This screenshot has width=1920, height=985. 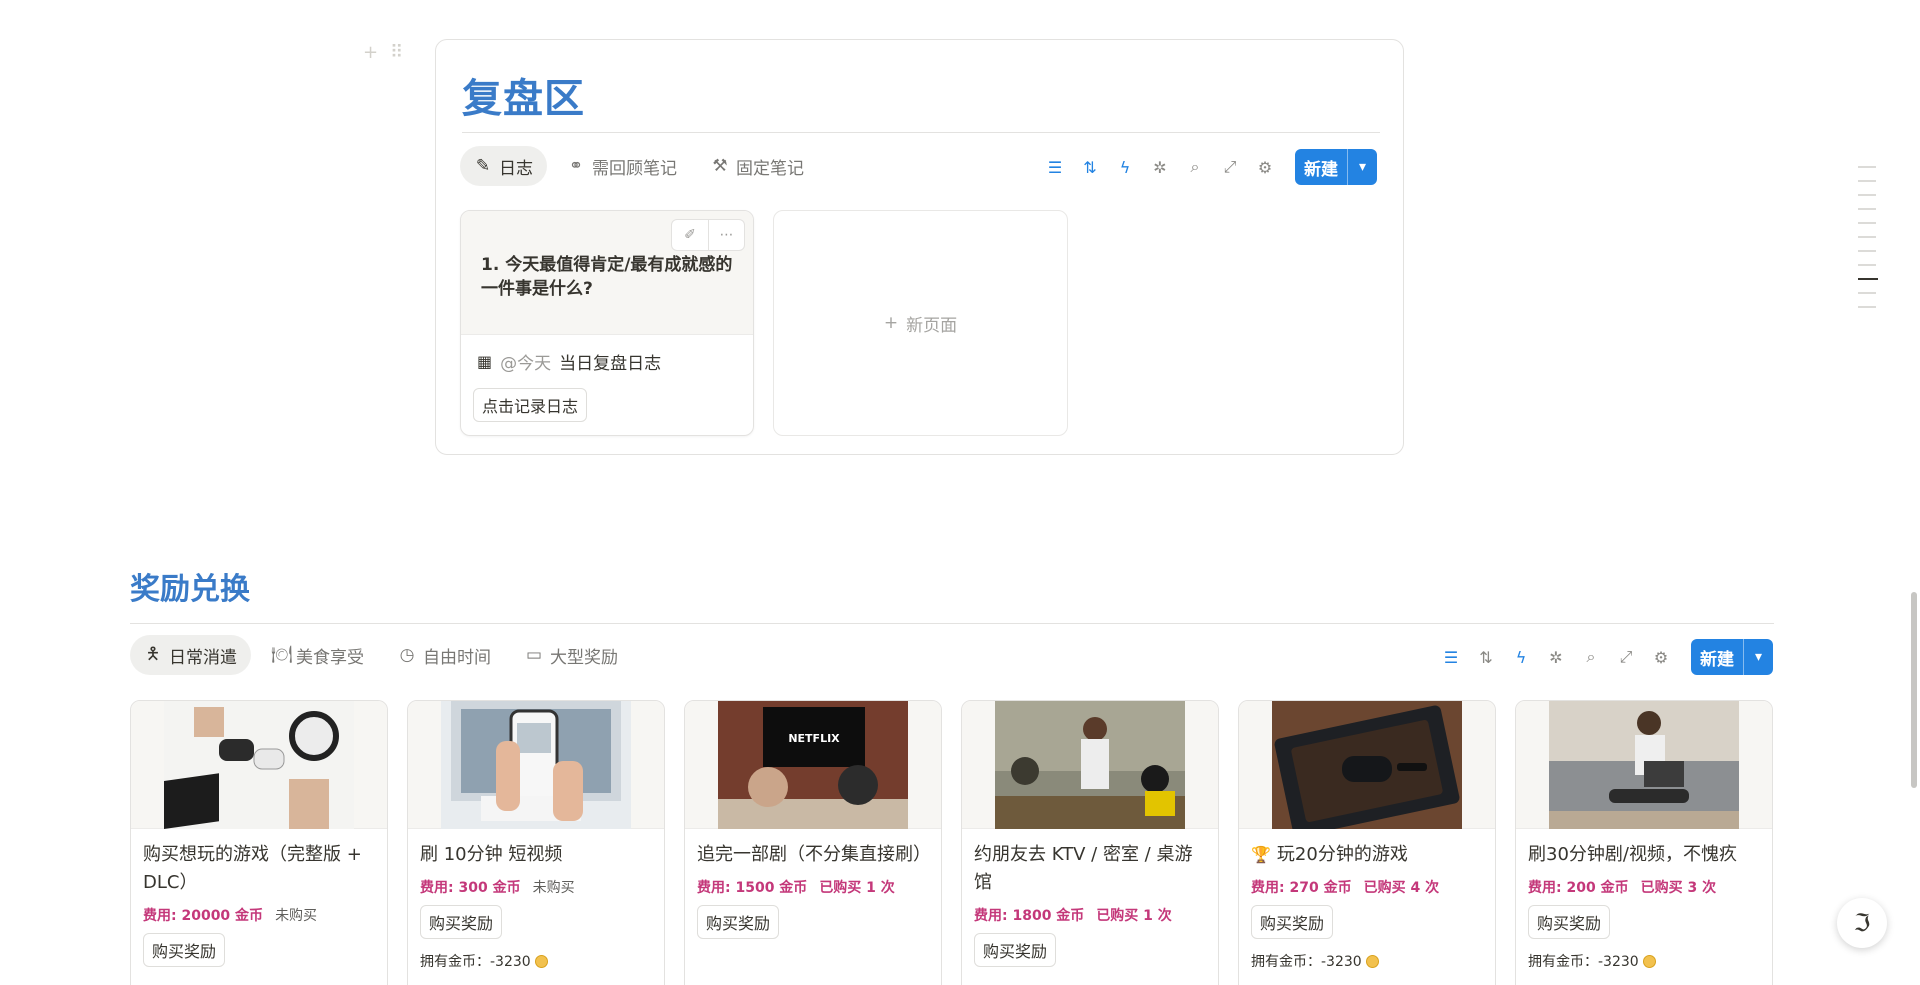 I want to click on page-outline, so click(x=1868, y=237).